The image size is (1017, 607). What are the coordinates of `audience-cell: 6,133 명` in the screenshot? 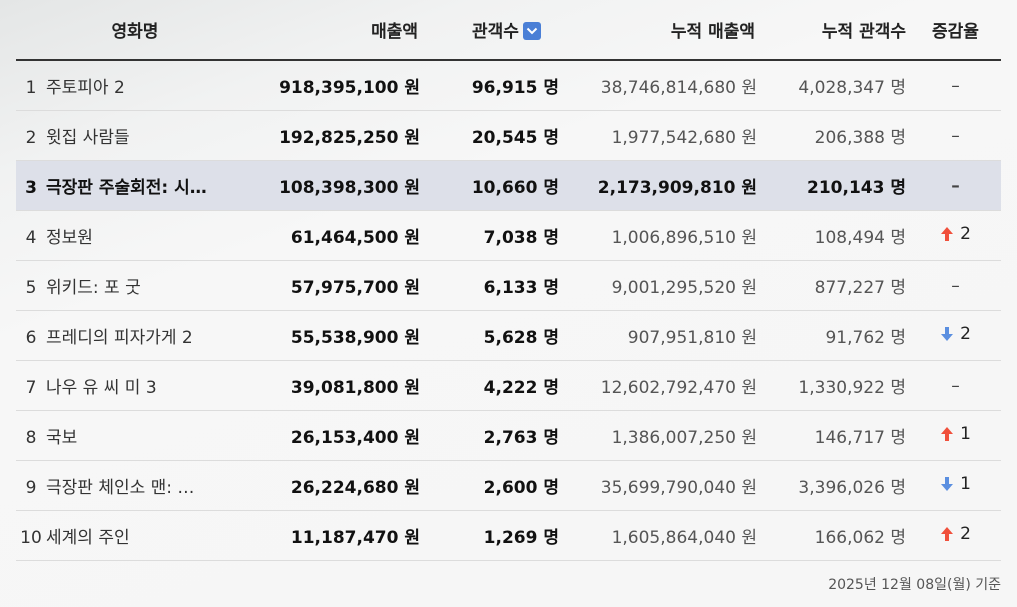 It's located at (491, 285).